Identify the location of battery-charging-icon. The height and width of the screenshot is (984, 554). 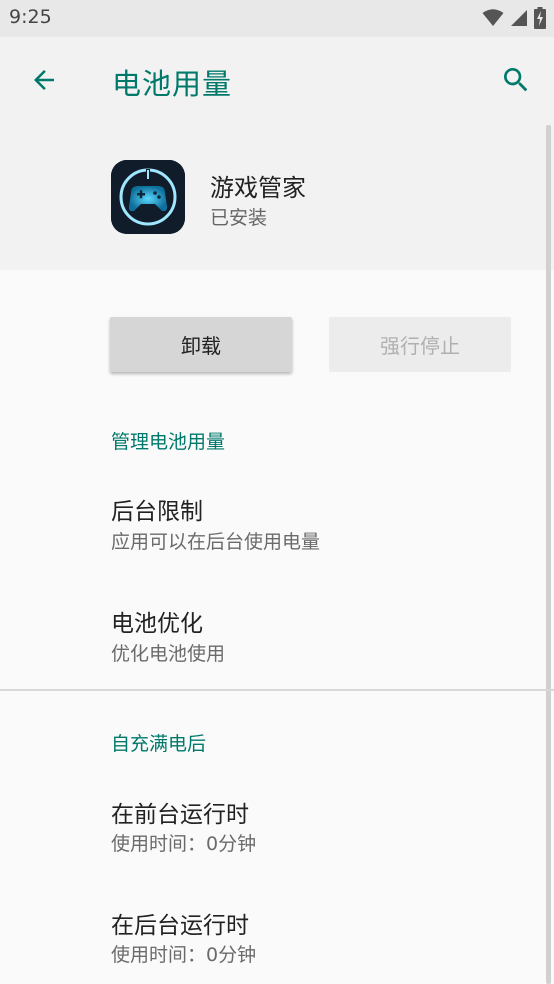
(540, 18).